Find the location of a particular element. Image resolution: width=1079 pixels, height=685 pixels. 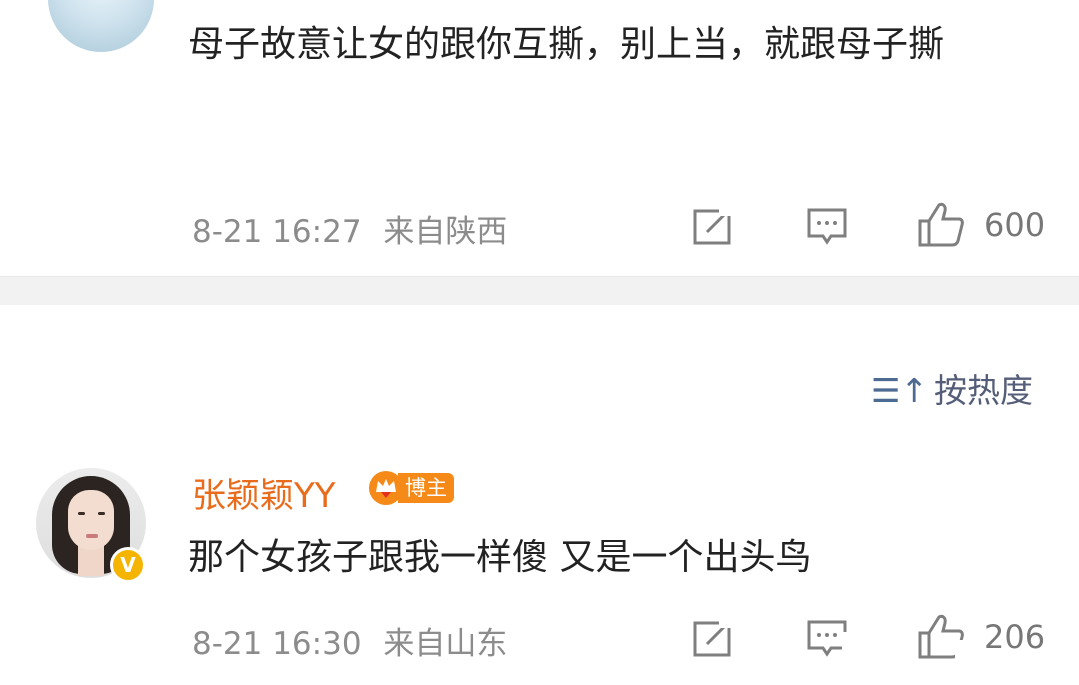

verified-icon: V is located at coordinates (128, 565).